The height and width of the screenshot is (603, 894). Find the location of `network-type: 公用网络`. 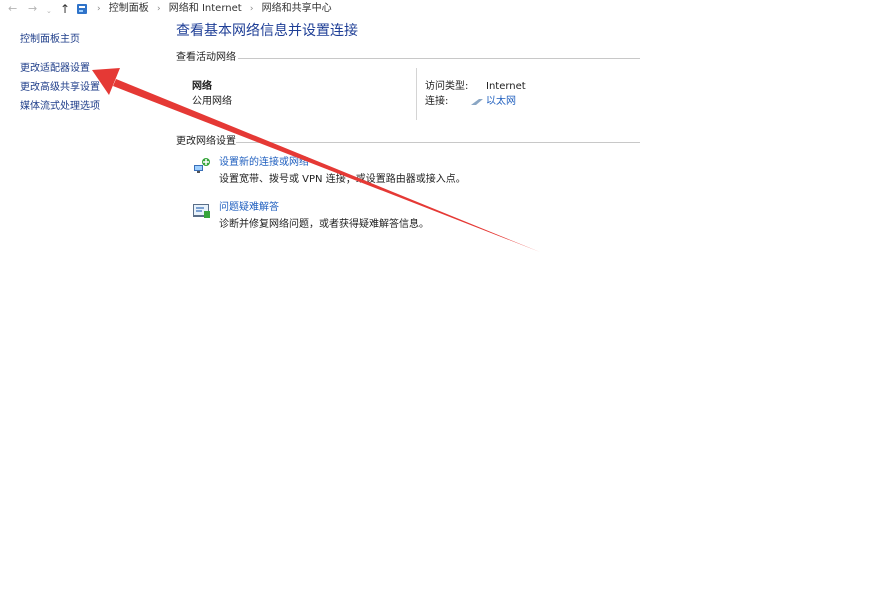

network-type: 公用网络 is located at coordinates (212, 101).